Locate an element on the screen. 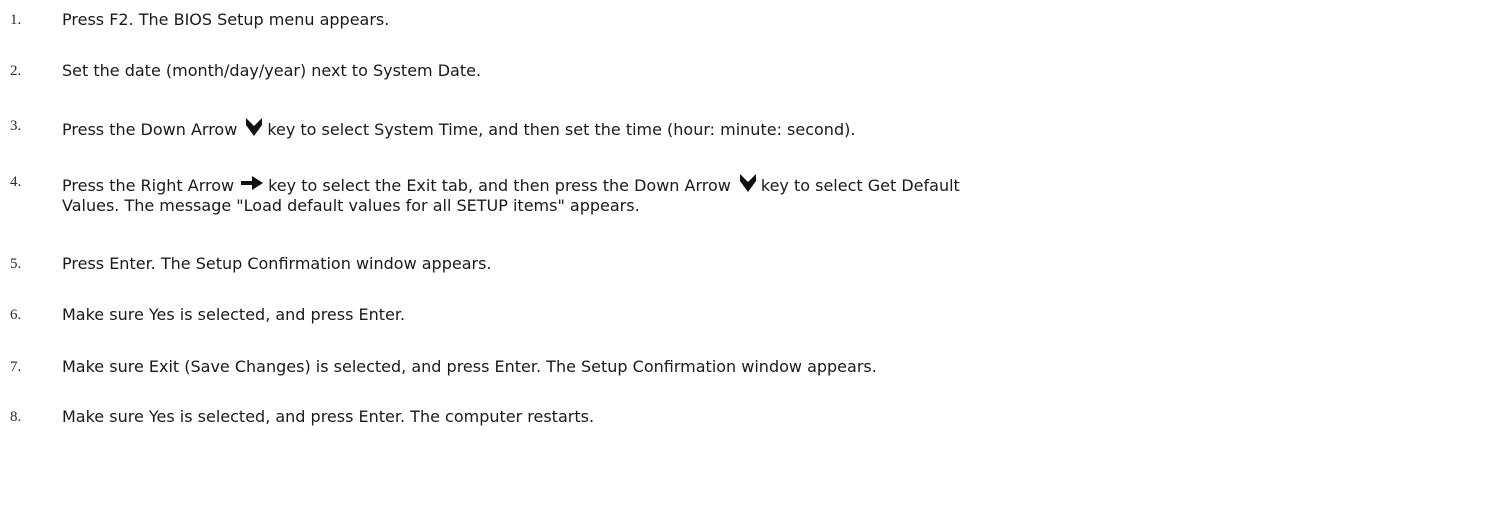 This screenshot has width=1493, height=524. step-number: 2. is located at coordinates (16, 71).